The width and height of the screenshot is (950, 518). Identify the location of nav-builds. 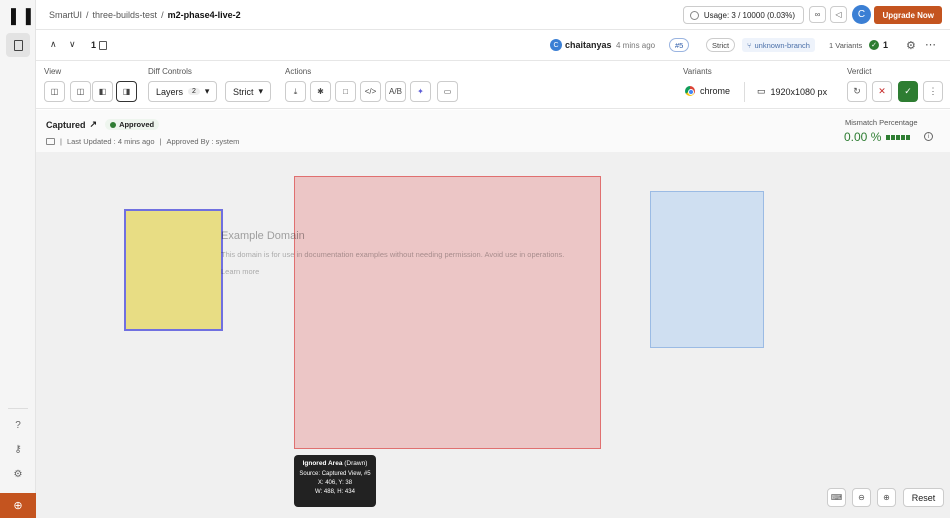
(18, 45).